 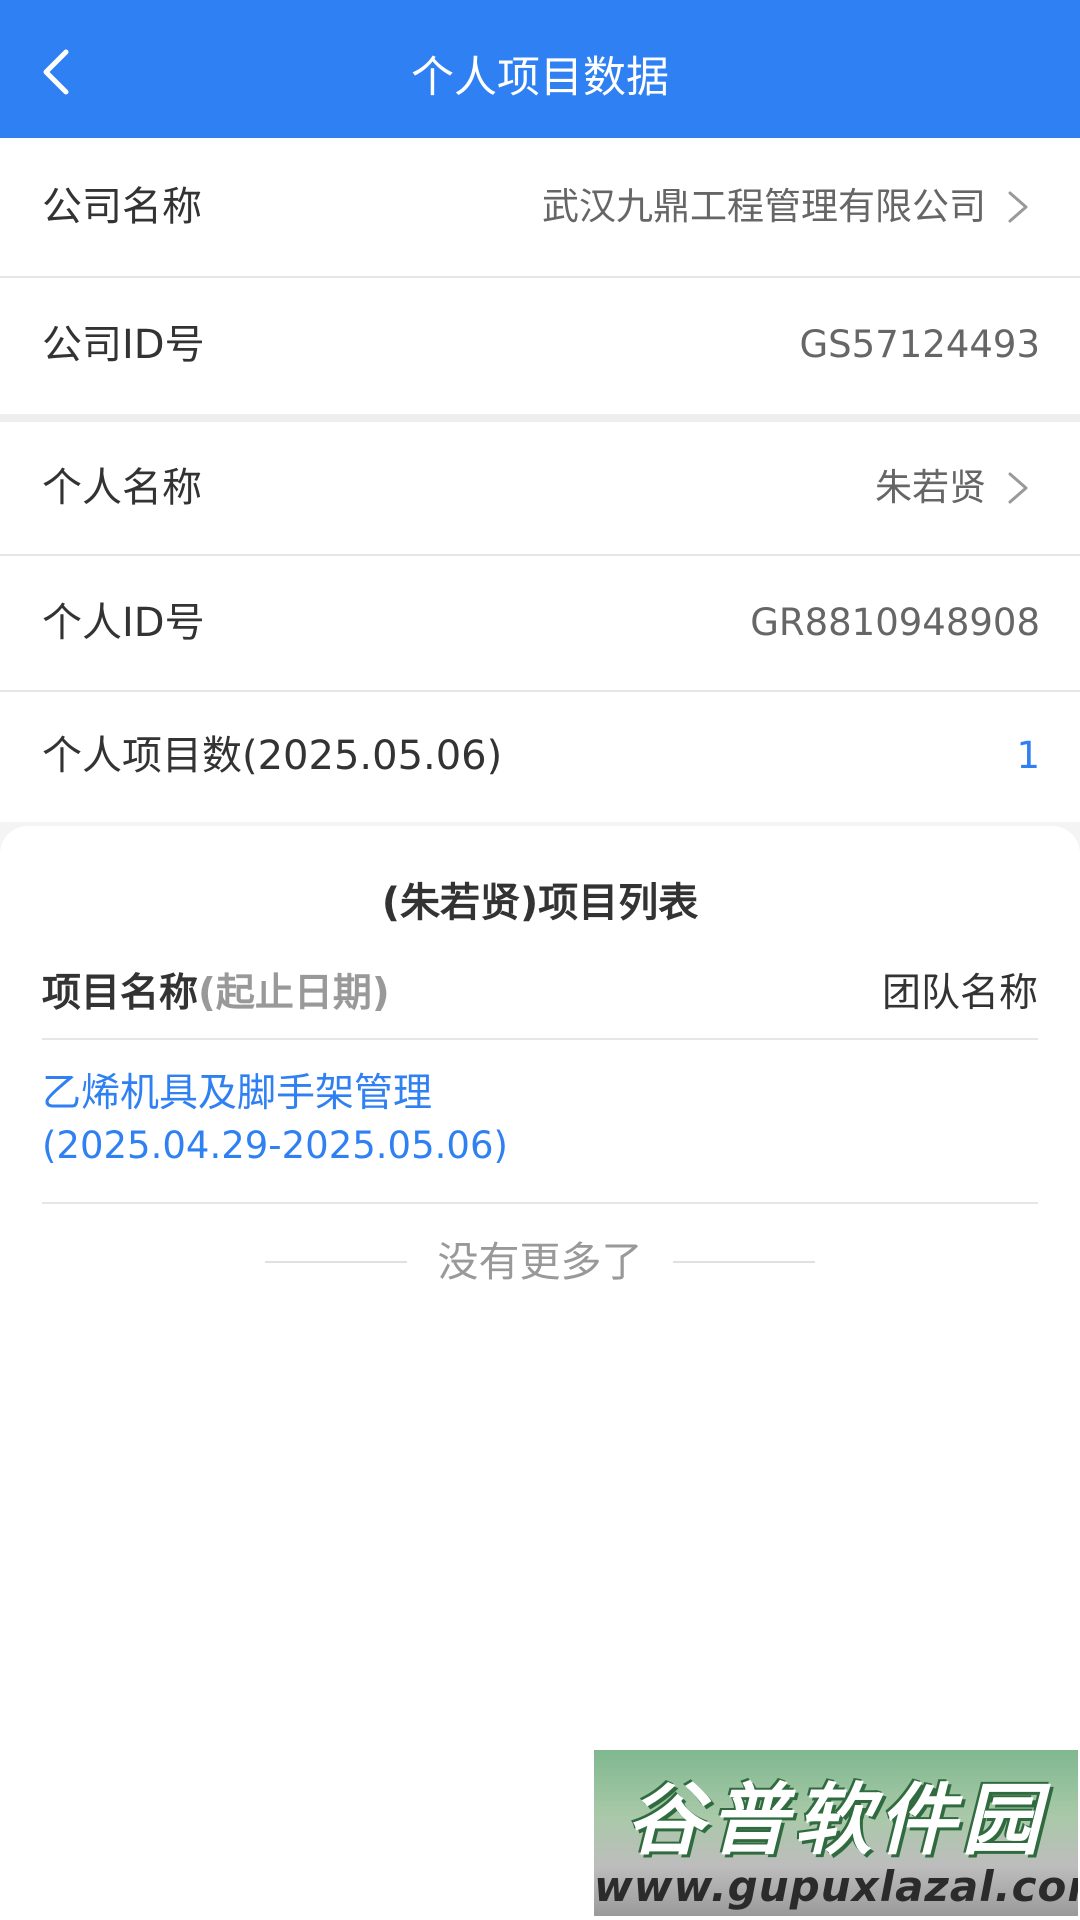 I want to click on watermark-logo: 谷普软件园 www.gupuxlazal.com, so click(x=836, y=1833).